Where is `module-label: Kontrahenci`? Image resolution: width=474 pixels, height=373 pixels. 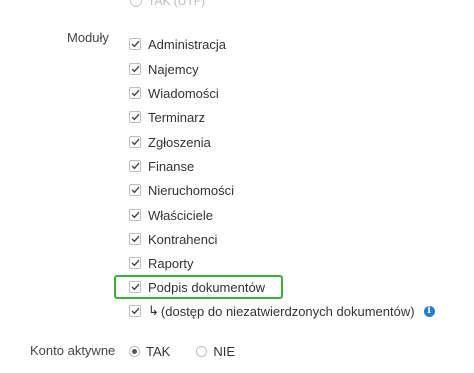 module-label: Kontrahenci is located at coordinates (183, 239).